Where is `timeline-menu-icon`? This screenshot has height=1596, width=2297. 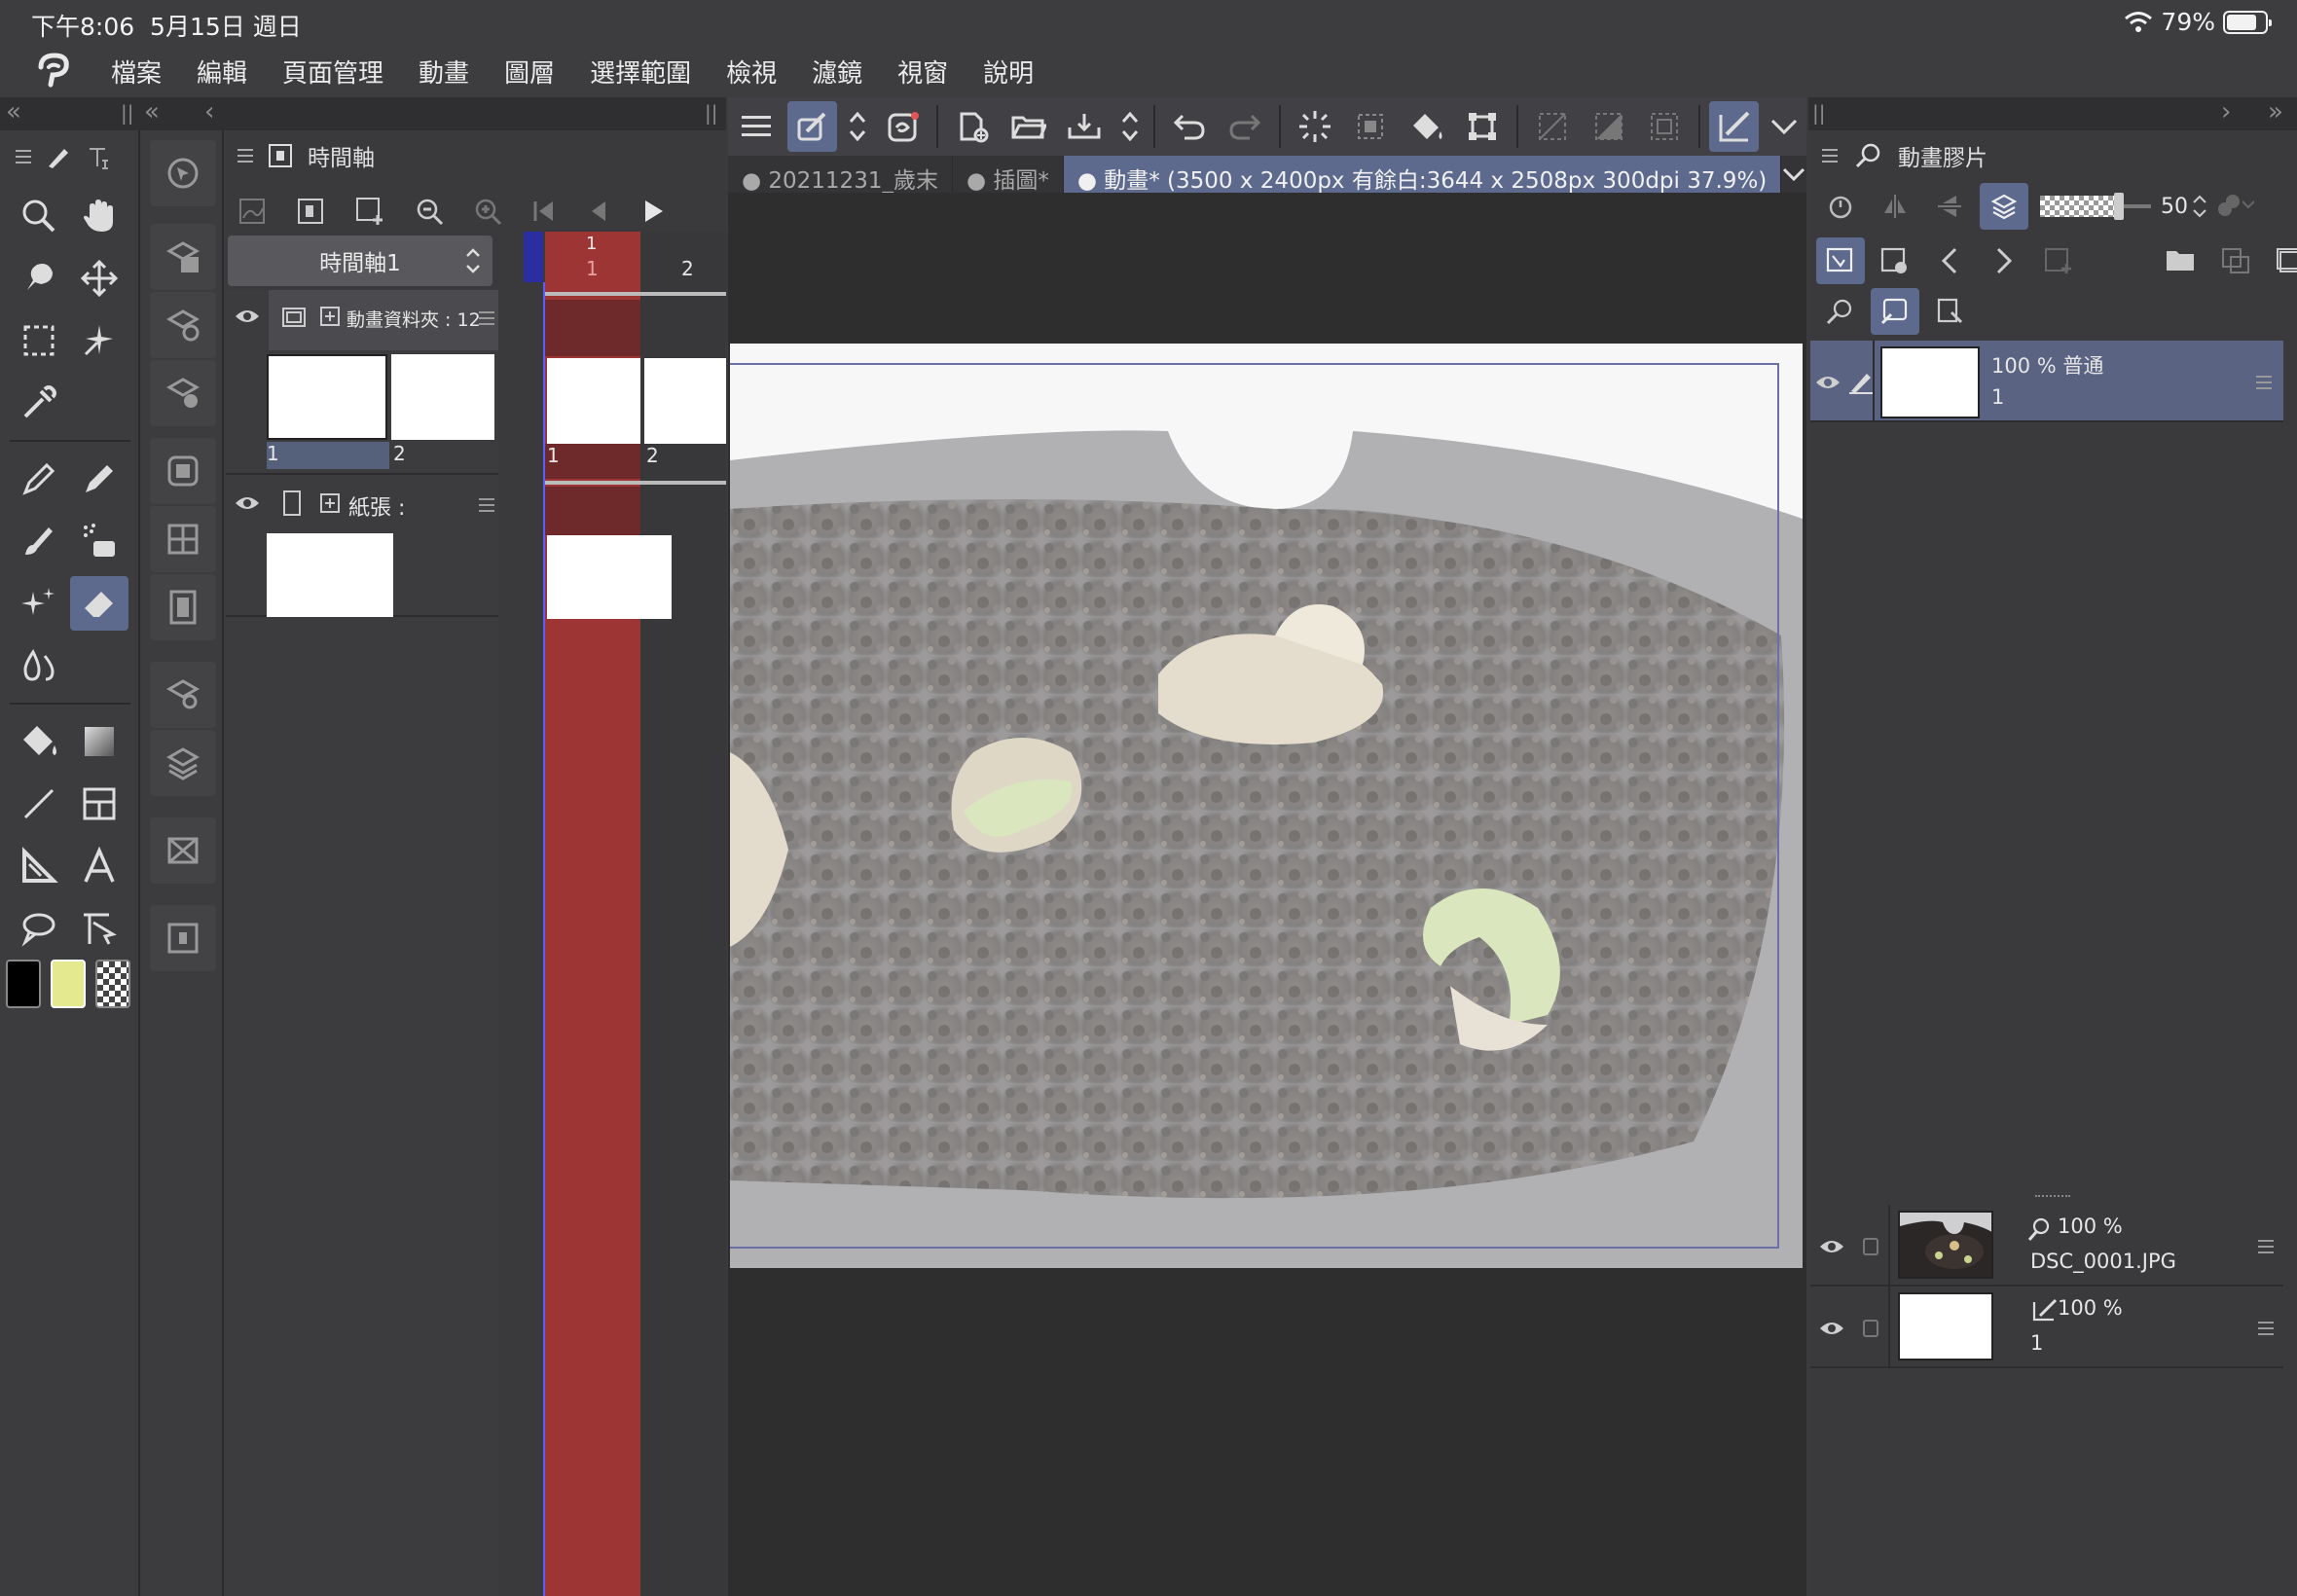
timeline-menu-icon is located at coordinates (245, 155).